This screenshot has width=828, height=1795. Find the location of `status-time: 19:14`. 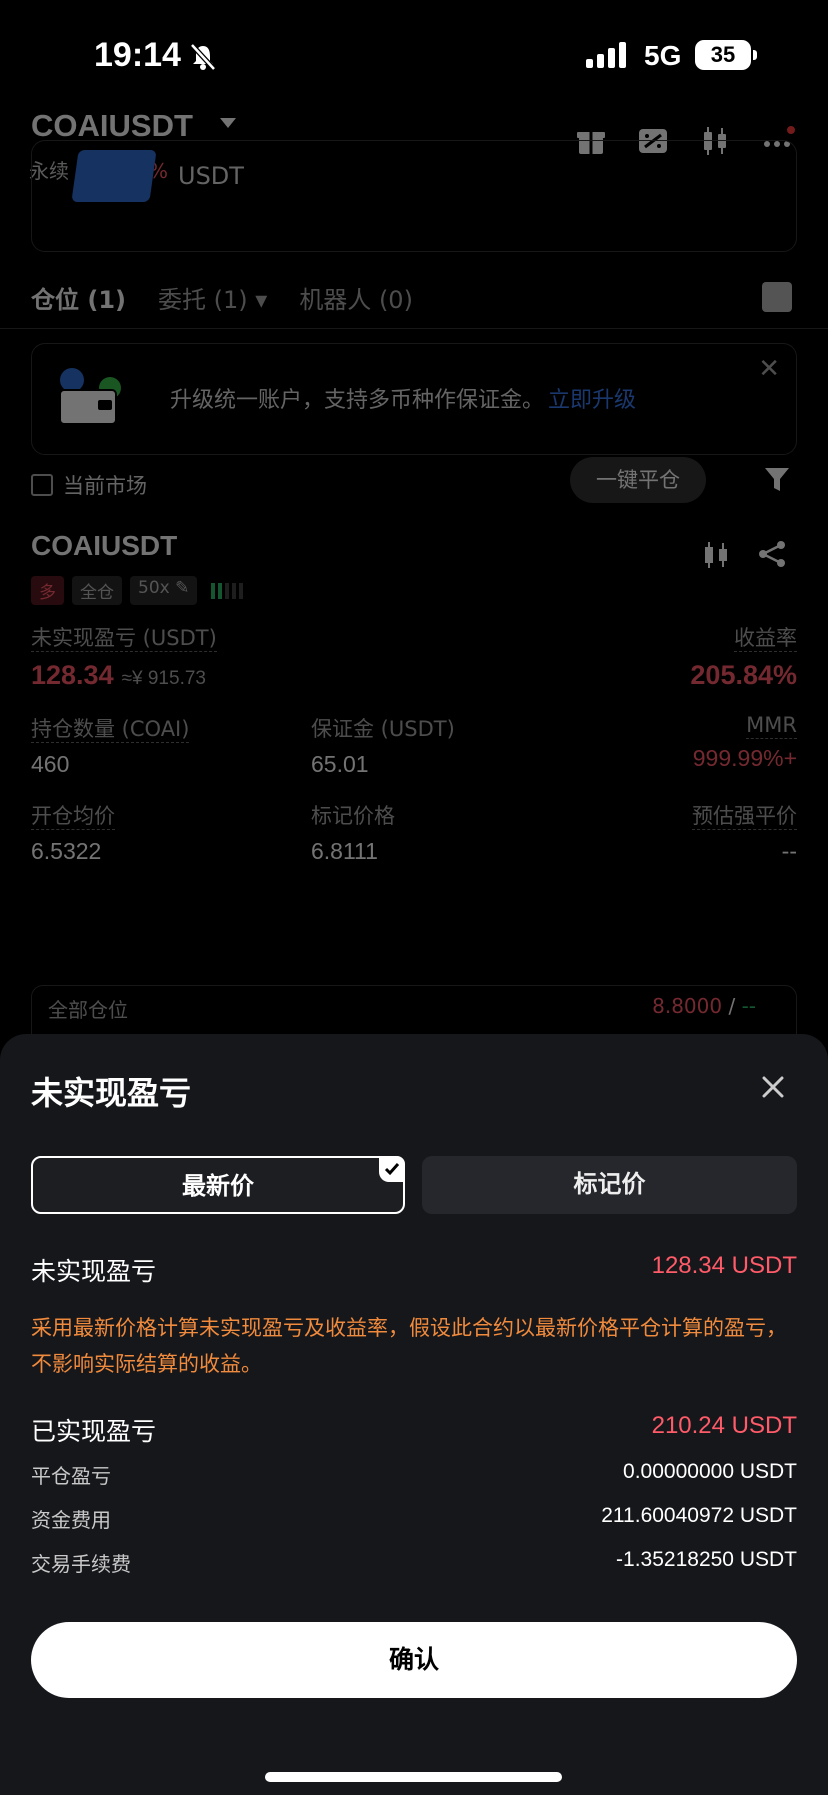

status-time: 19:14 is located at coordinates (137, 55).